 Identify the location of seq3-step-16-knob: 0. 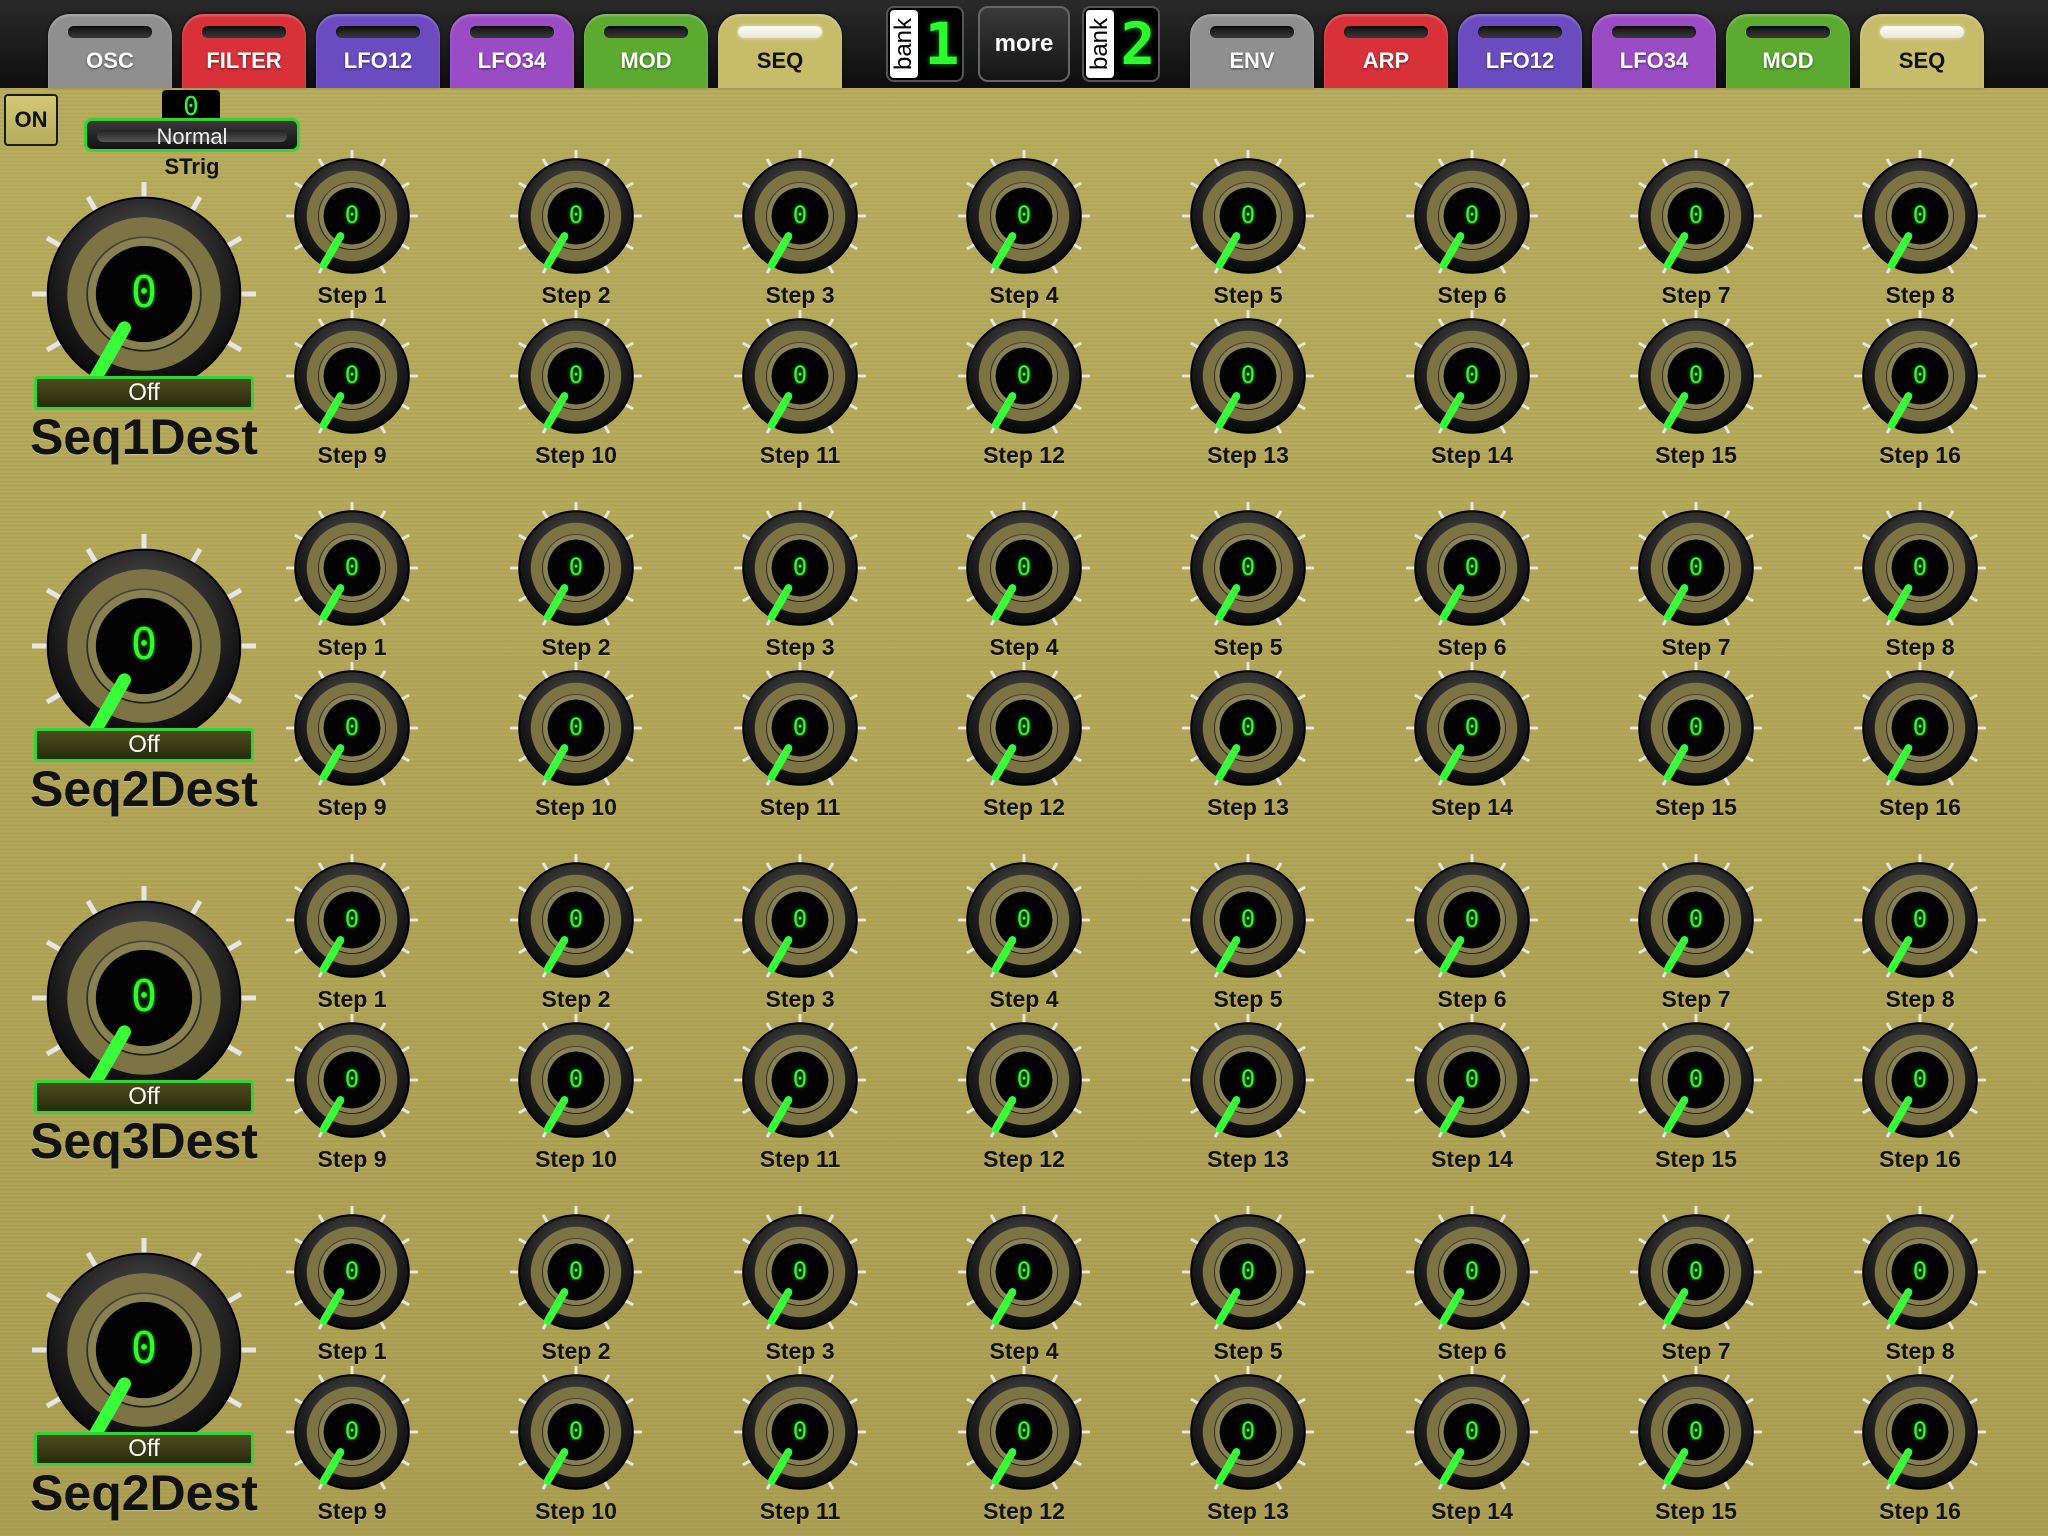
(1920, 1080).